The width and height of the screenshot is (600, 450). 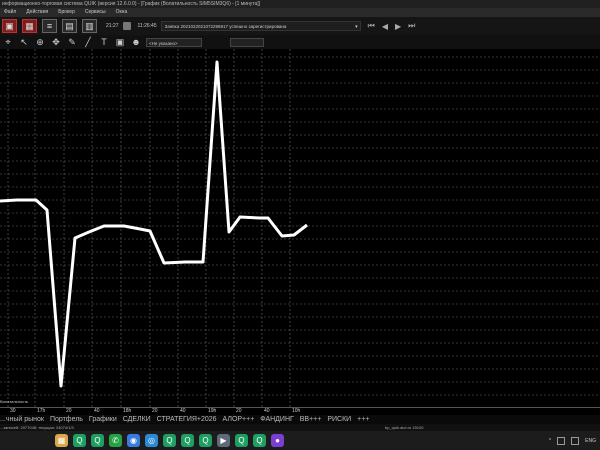 I want to click on x-tick-label: 17h, so click(x=41, y=411).